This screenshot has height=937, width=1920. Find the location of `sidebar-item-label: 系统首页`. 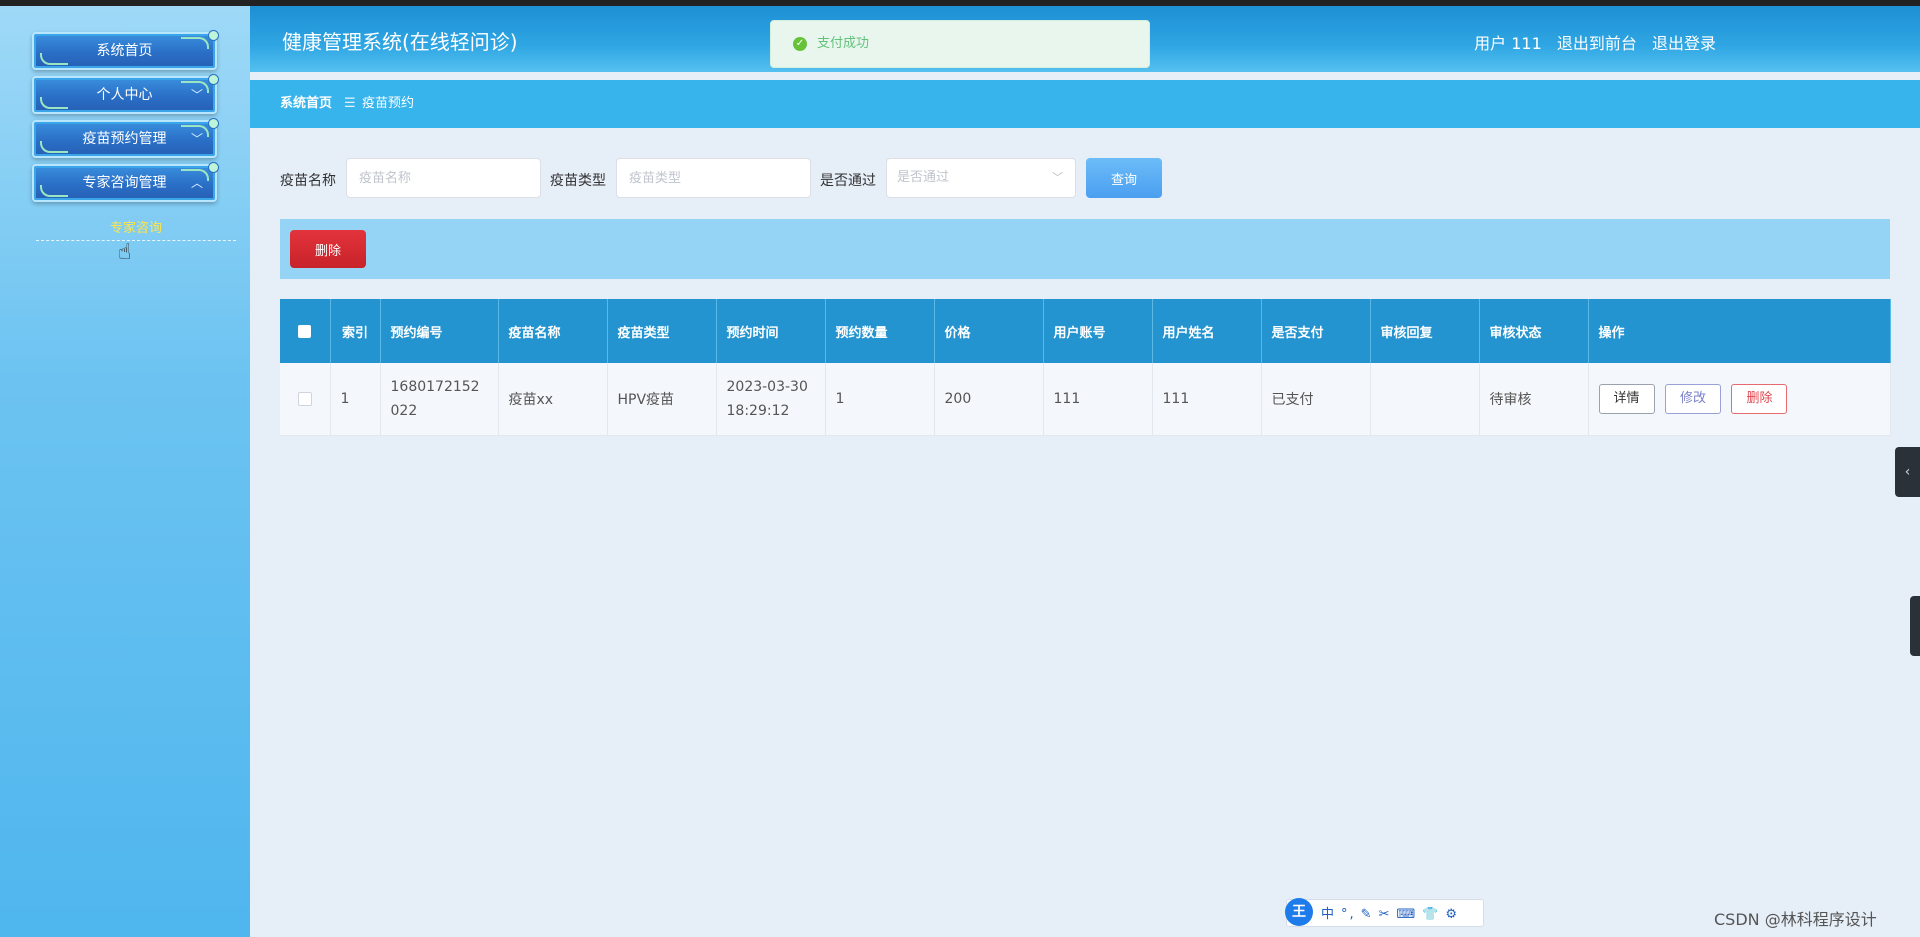

sidebar-item-label: 系统首页 is located at coordinates (124, 51).